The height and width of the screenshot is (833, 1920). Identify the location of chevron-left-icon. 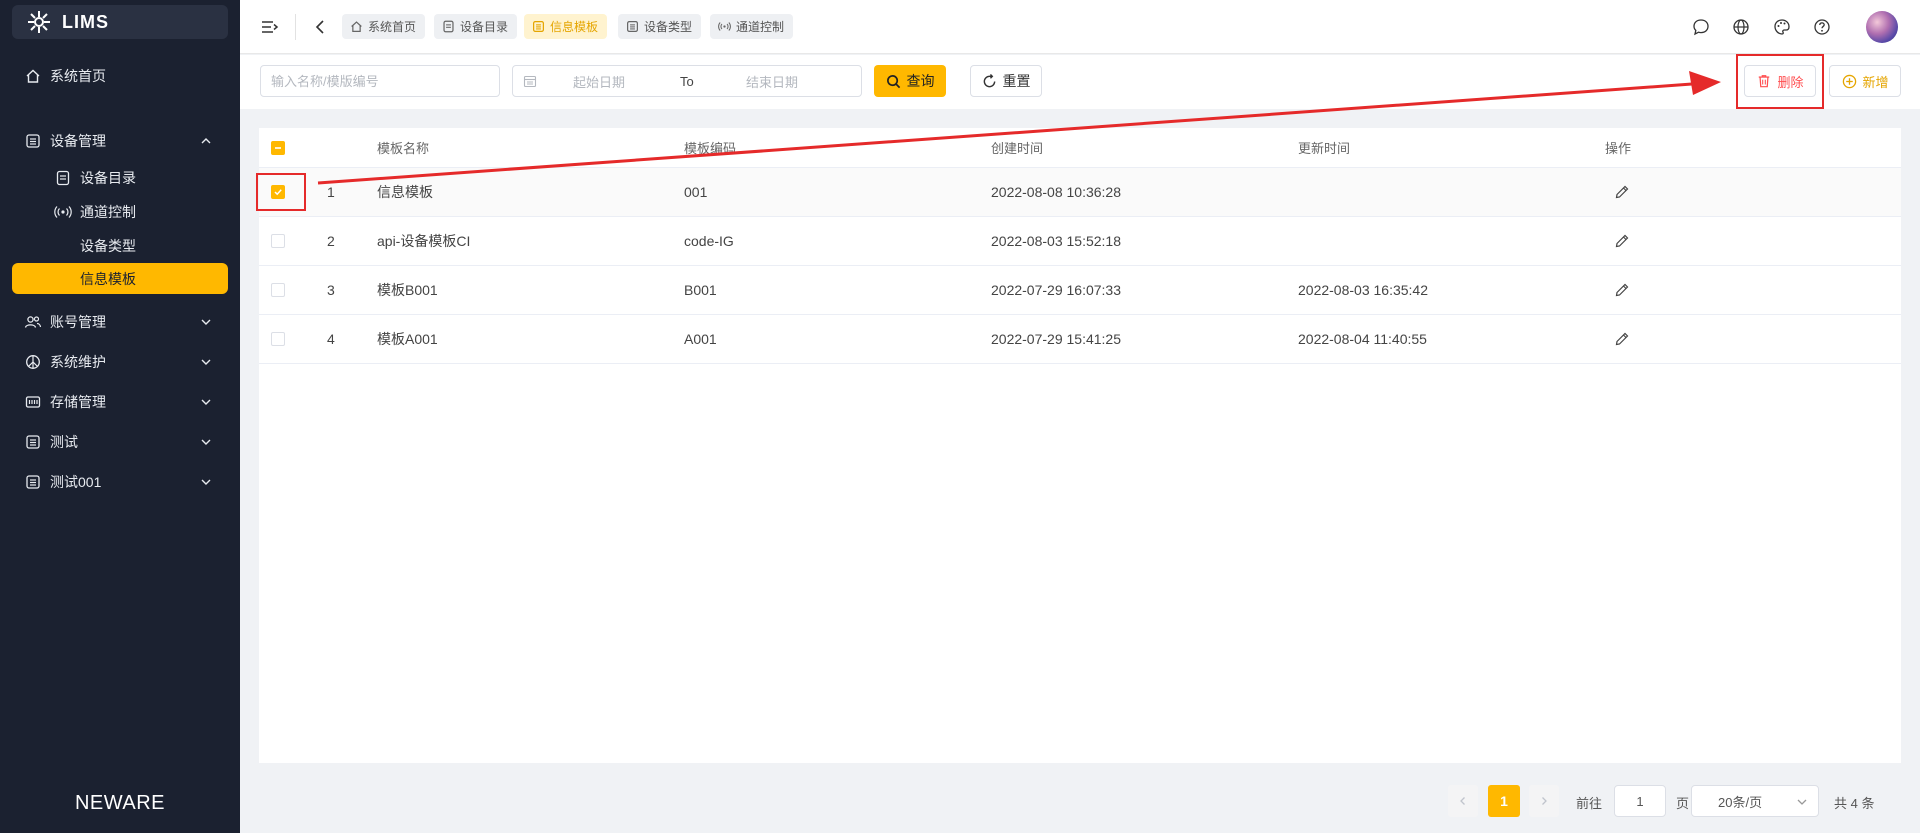
(1462, 801).